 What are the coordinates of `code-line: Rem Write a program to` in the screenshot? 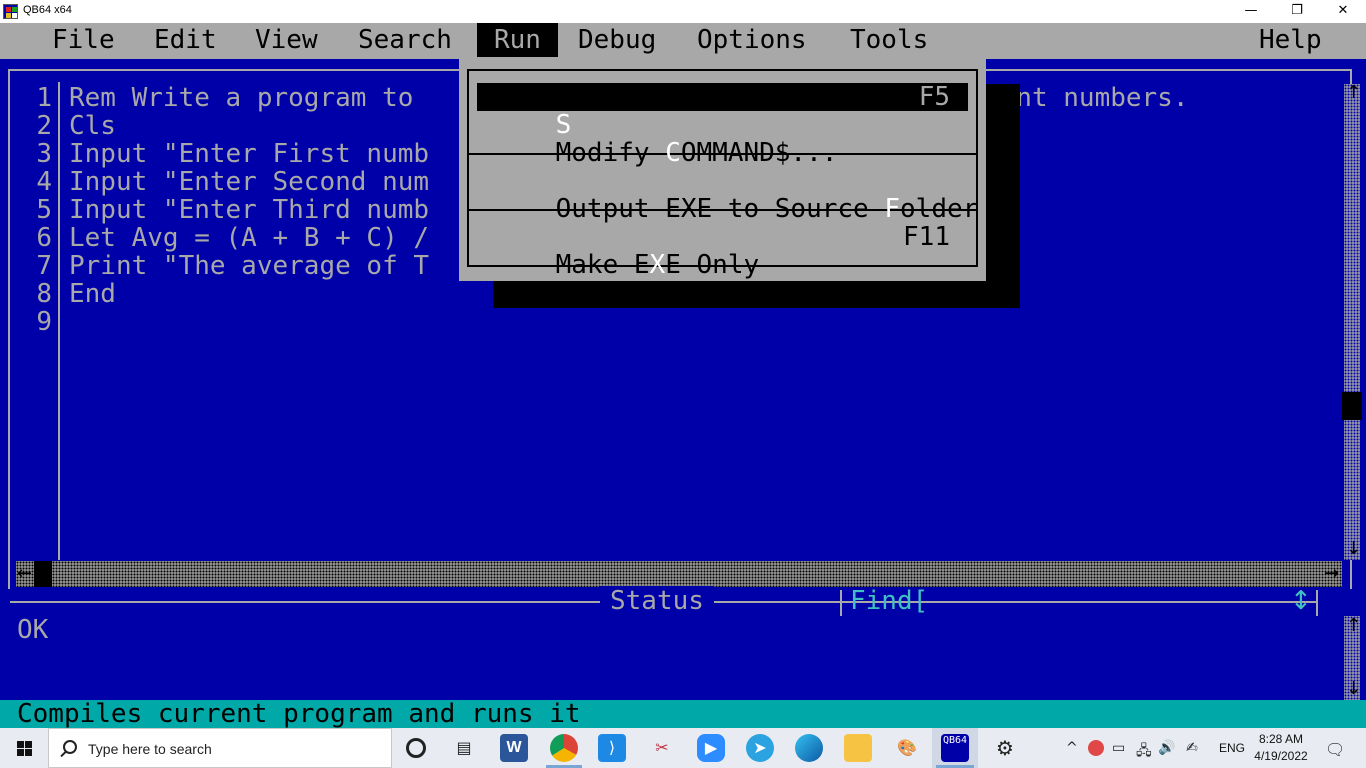 It's located at (241, 98).